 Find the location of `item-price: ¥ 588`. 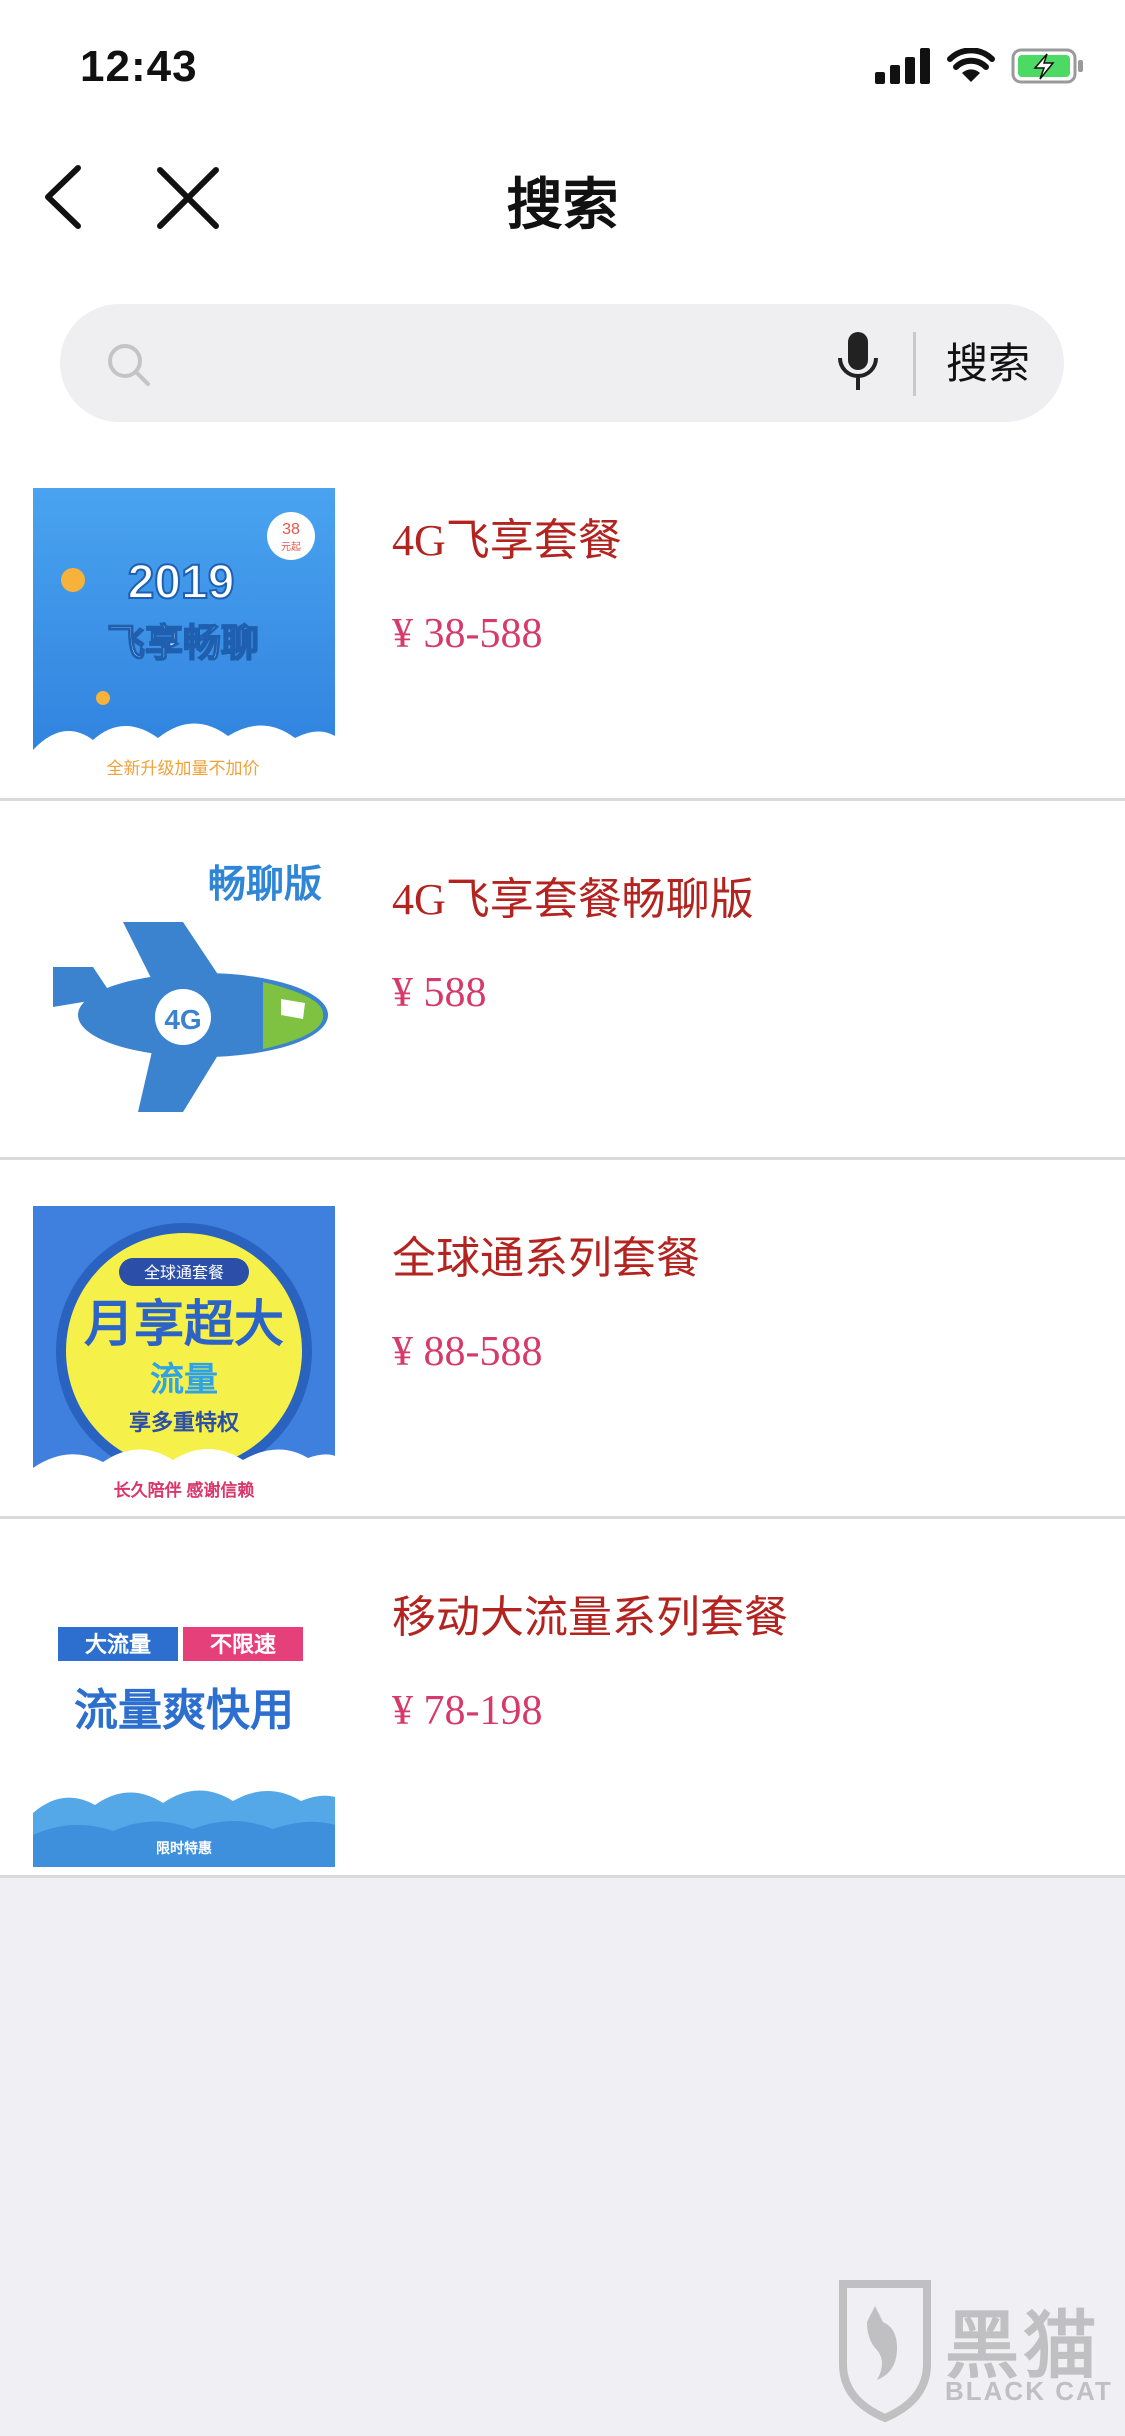

item-price: ¥ 588 is located at coordinates (439, 993).